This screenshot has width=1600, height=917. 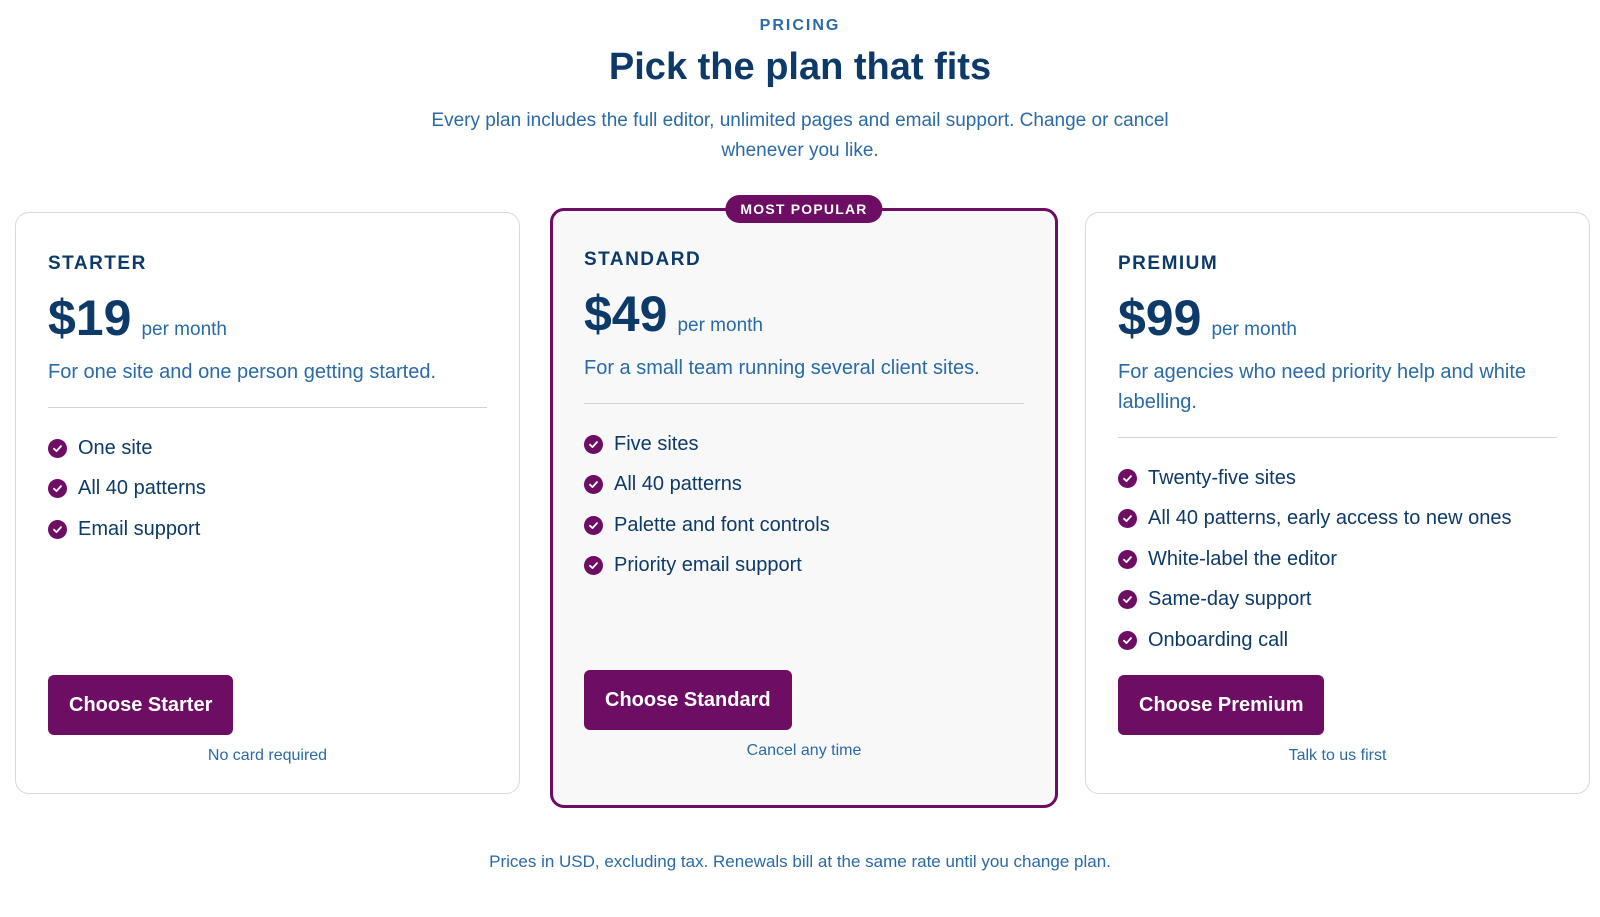 What do you see at coordinates (1222, 477) in the screenshot?
I see `feature-label: Twenty-five sites` at bounding box center [1222, 477].